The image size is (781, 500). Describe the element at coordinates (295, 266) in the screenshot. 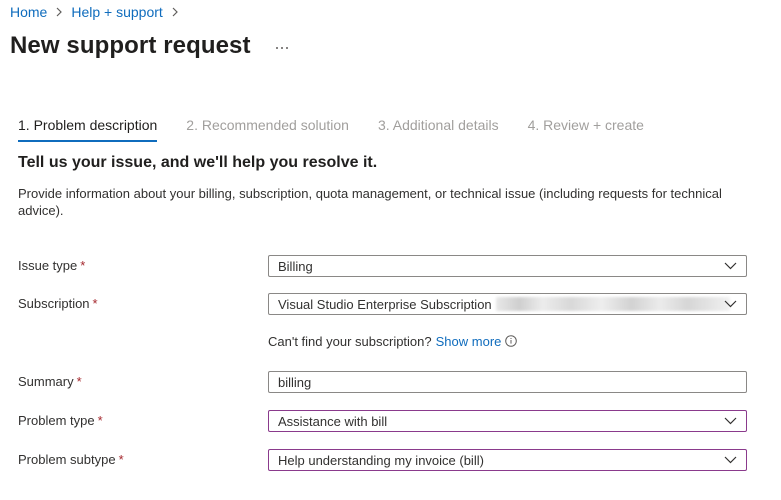

I see `issue-type-value: Billing` at that location.